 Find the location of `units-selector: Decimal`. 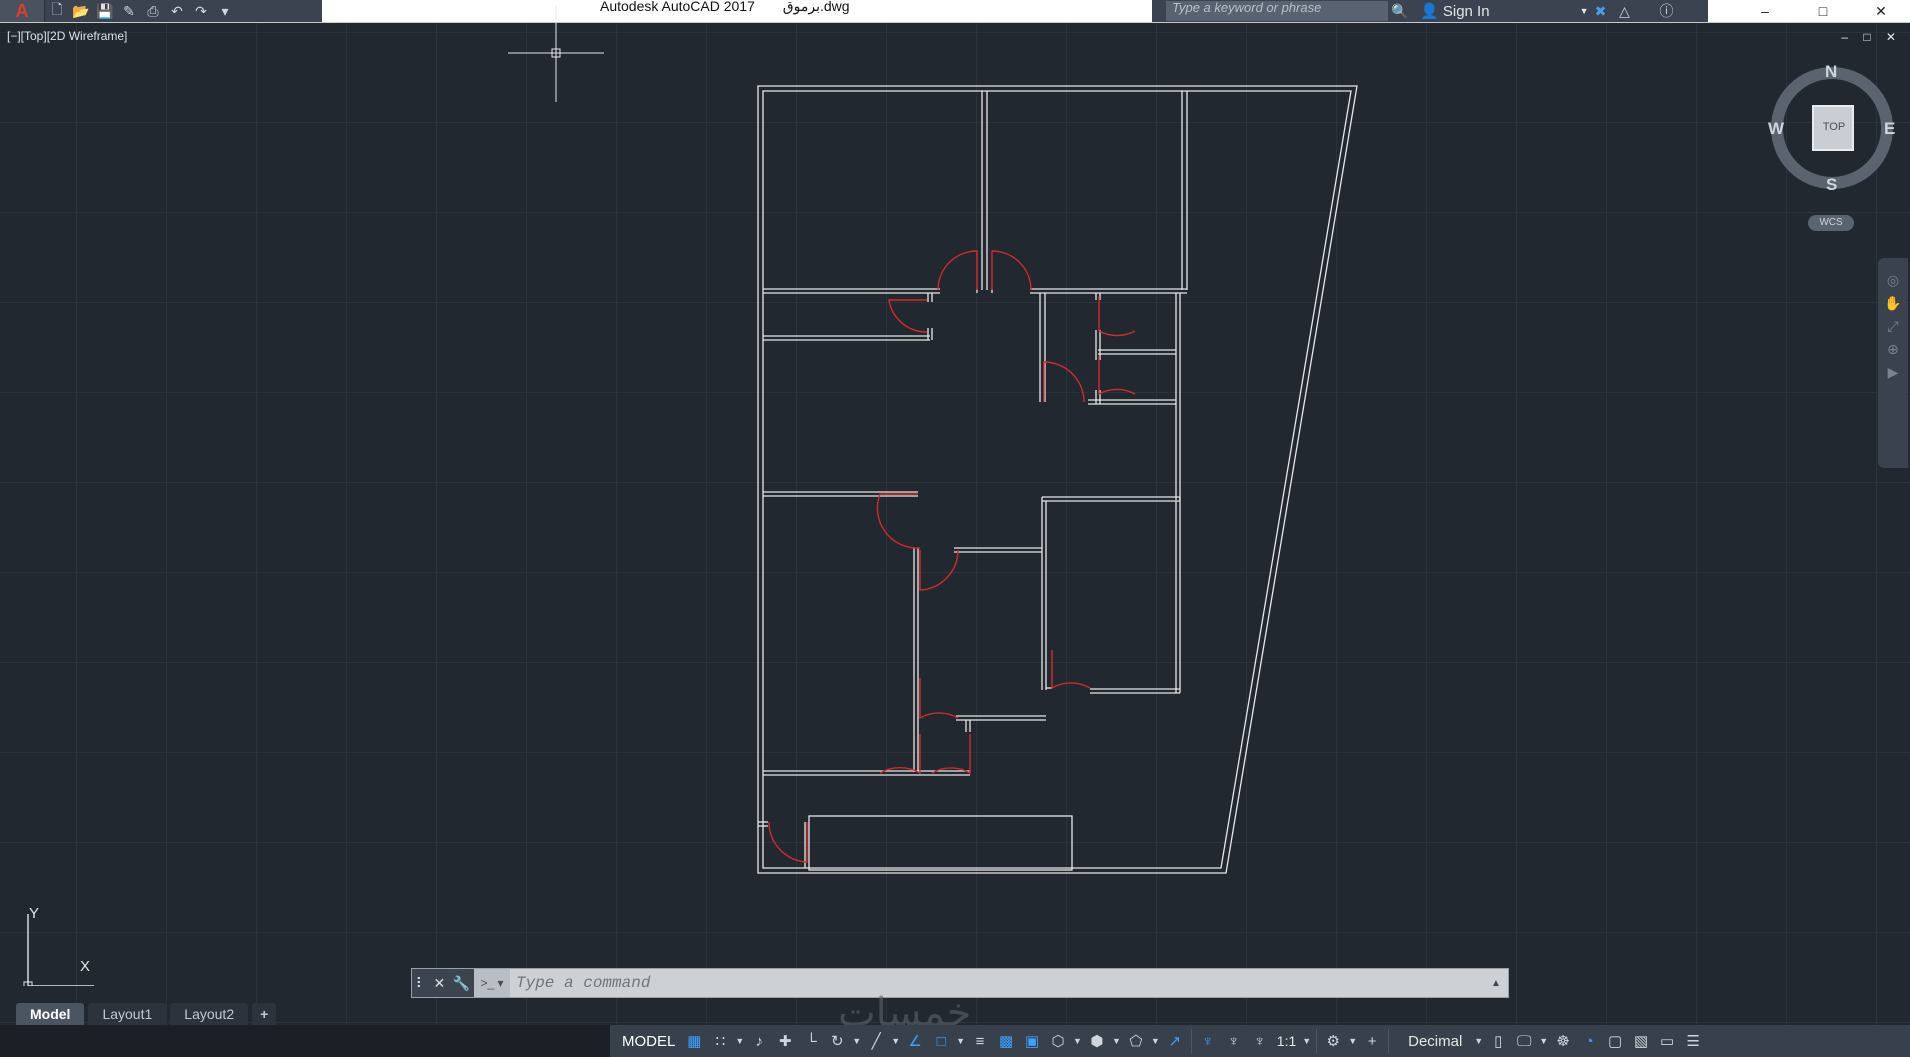

units-selector: Decimal is located at coordinates (1432, 1041).